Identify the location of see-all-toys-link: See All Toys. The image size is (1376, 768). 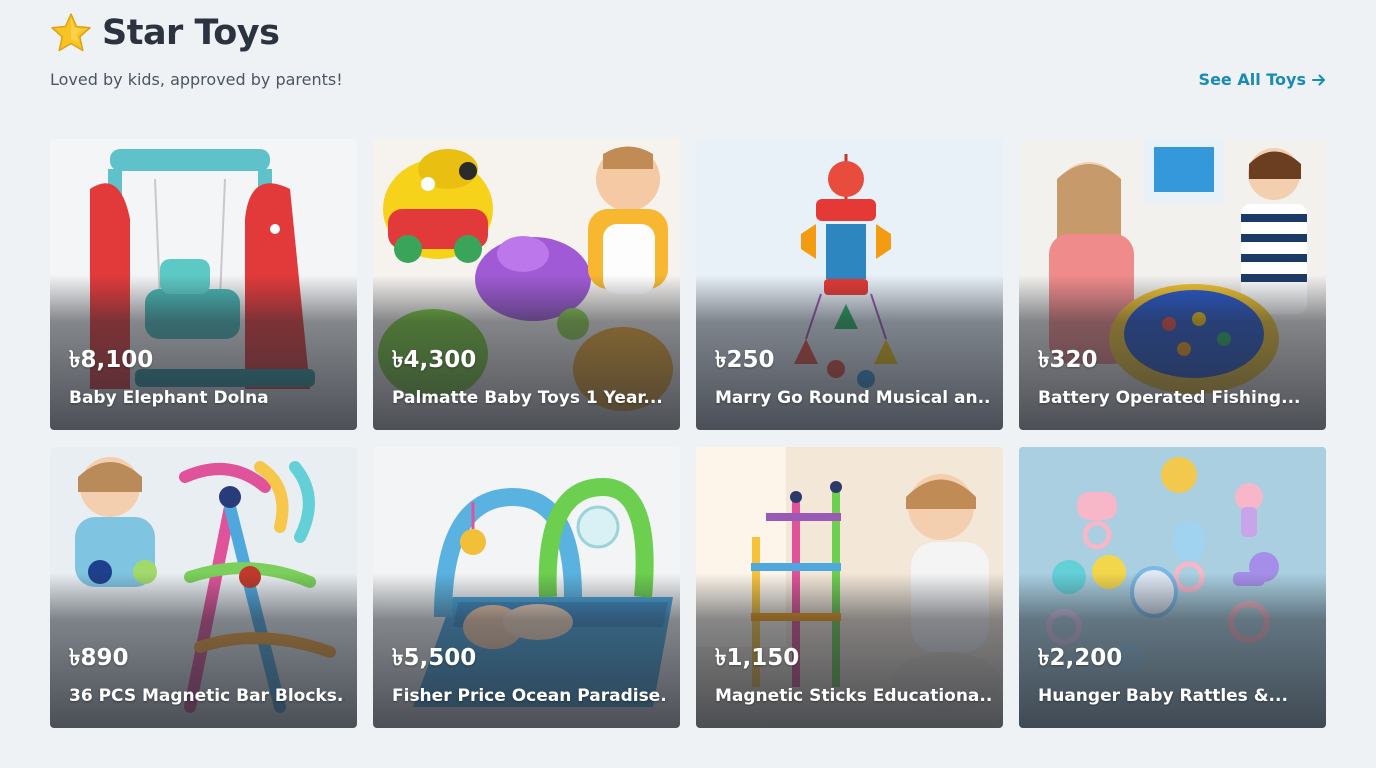
(1262, 79).